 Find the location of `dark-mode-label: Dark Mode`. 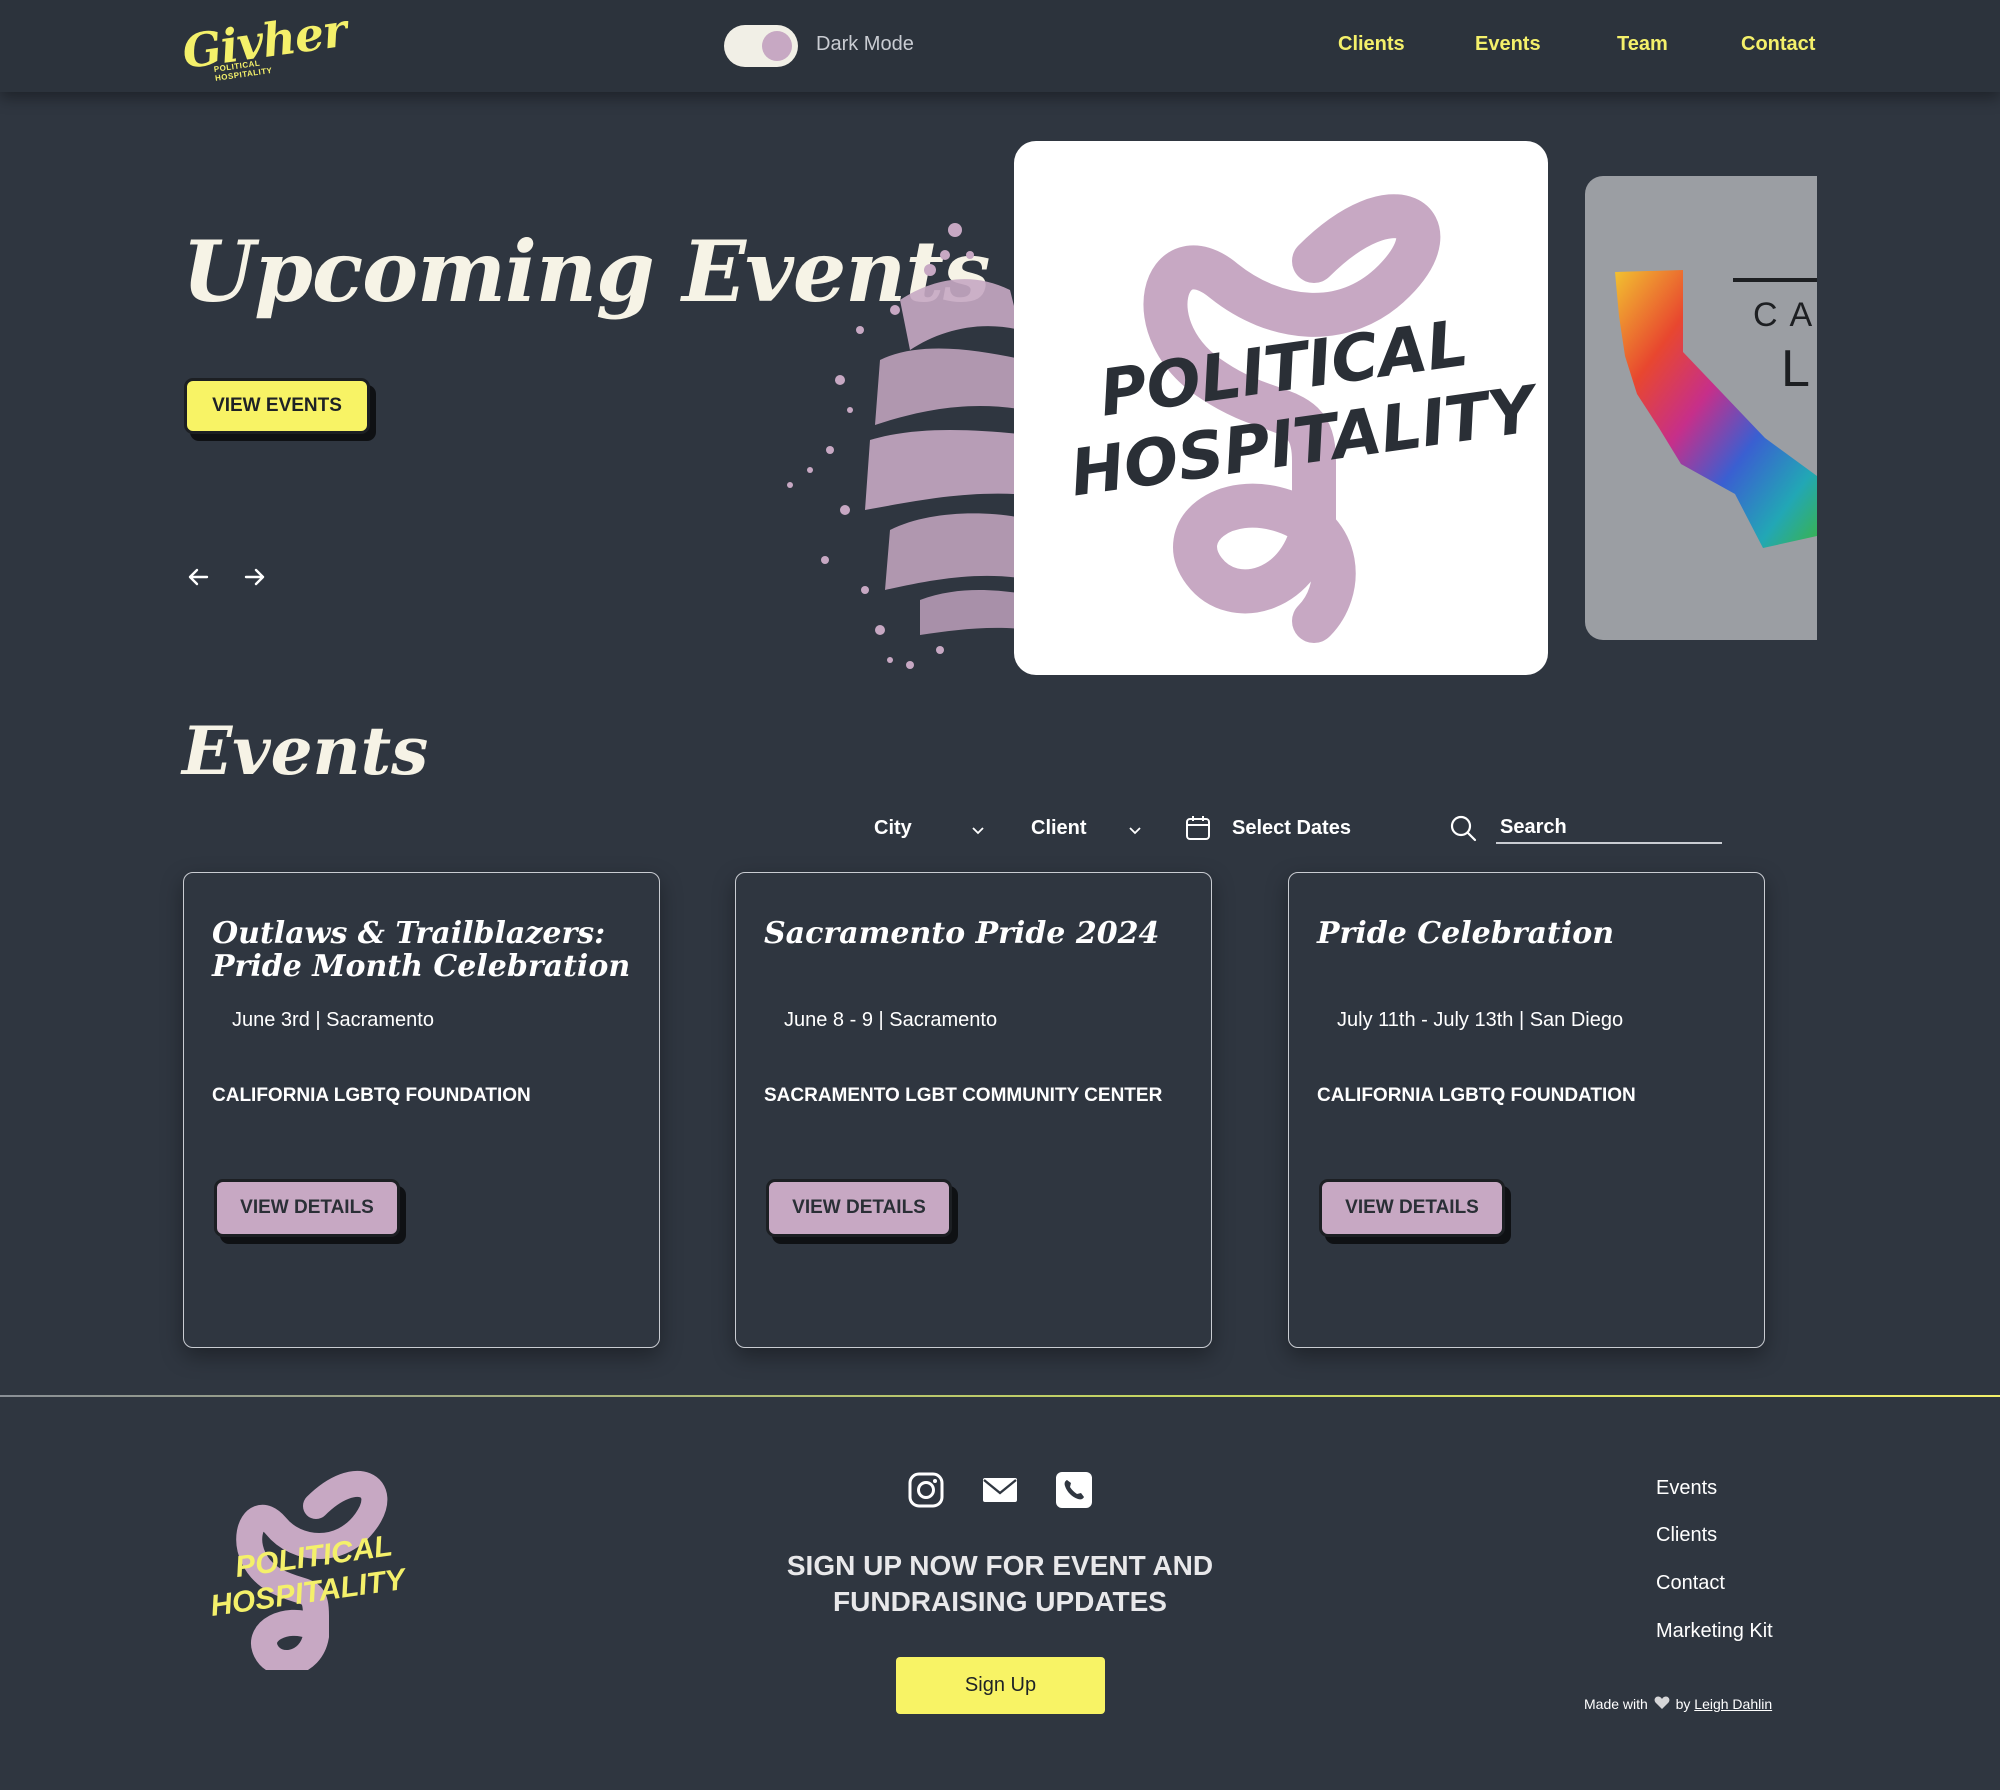

dark-mode-label: Dark Mode is located at coordinates (865, 44).